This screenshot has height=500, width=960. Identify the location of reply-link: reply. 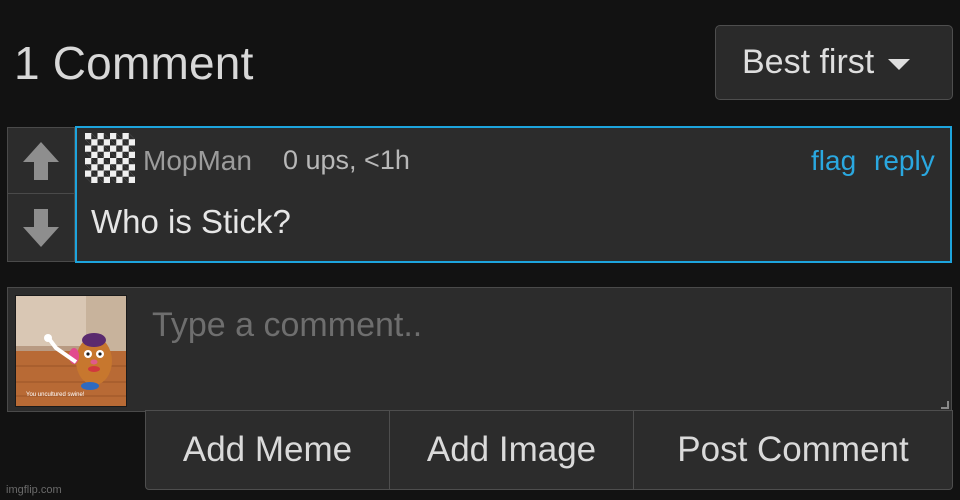
(904, 161).